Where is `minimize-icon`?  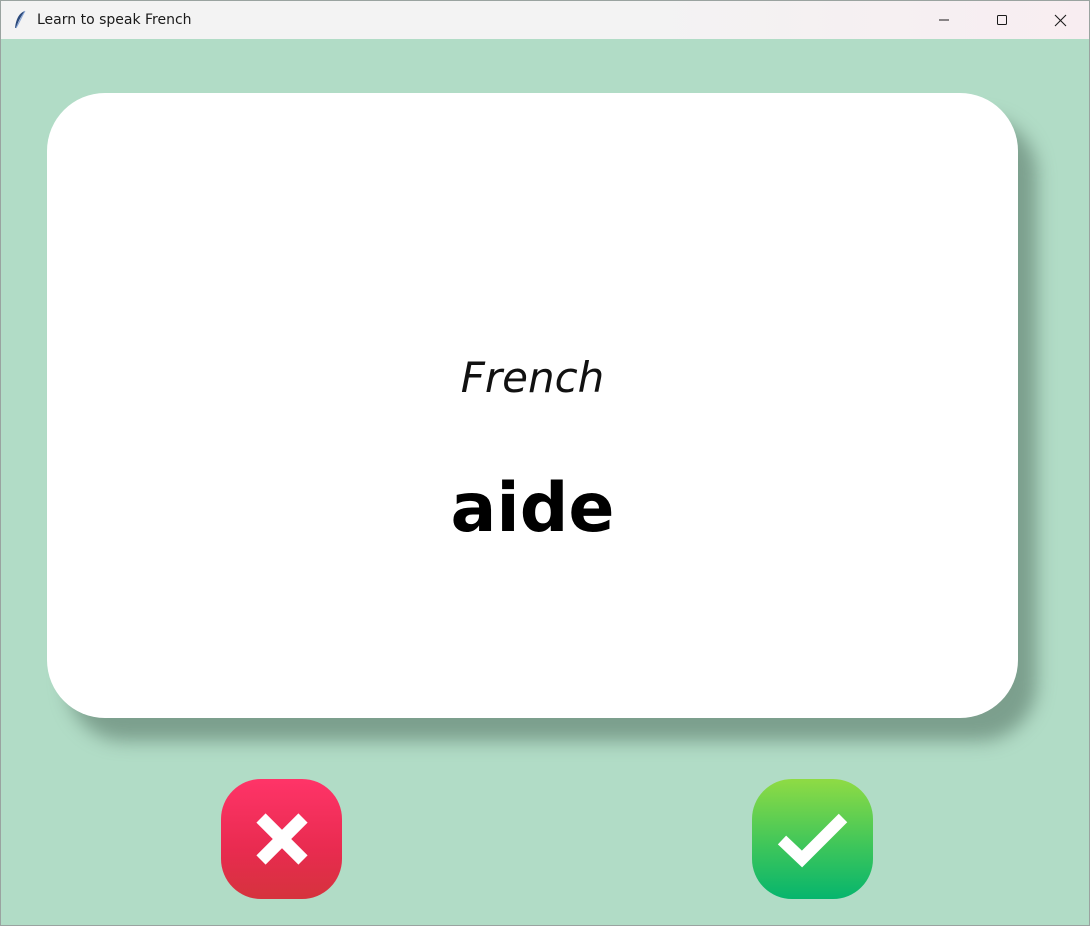 minimize-icon is located at coordinates (944, 20).